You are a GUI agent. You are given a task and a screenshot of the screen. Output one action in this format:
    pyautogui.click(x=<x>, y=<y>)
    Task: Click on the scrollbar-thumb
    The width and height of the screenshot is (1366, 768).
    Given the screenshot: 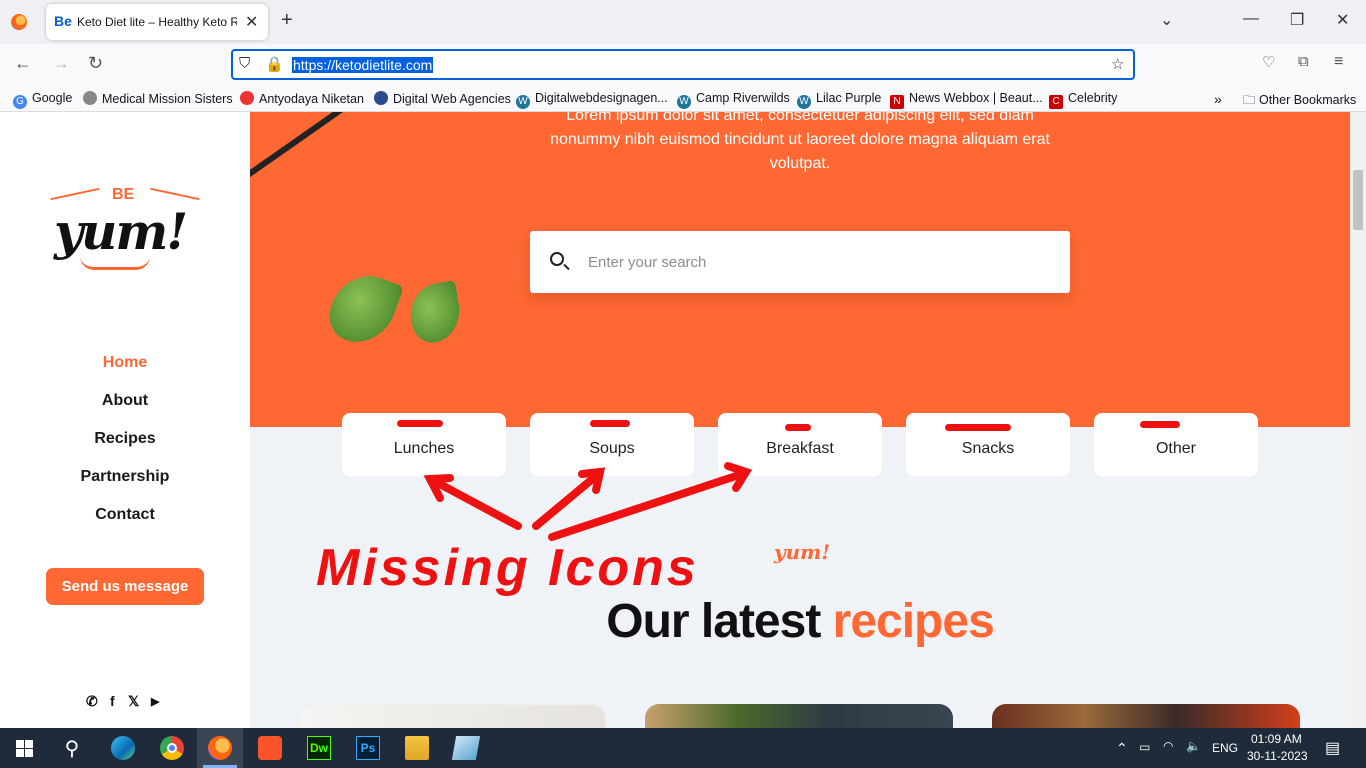 What is the action you would take?
    pyautogui.click(x=1358, y=200)
    